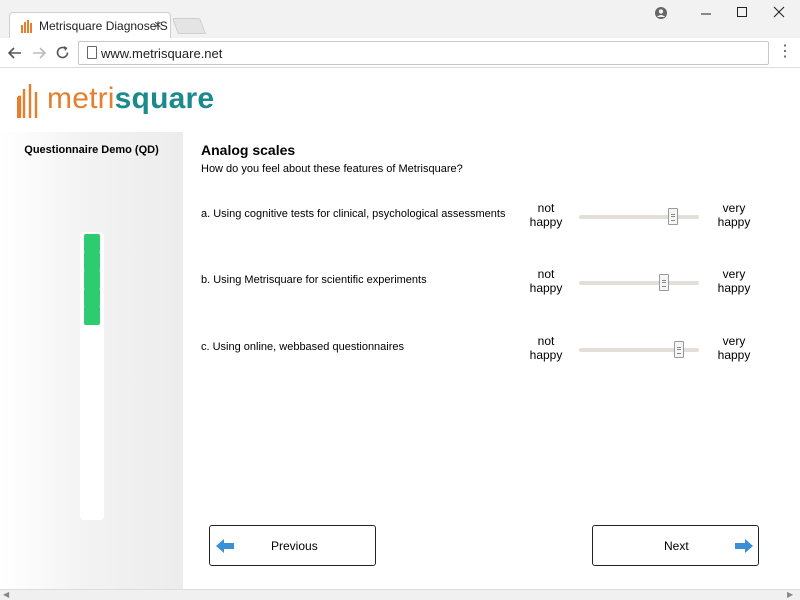 The image size is (800, 600). I want to click on tab-close-icon: ×, so click(158, 24).